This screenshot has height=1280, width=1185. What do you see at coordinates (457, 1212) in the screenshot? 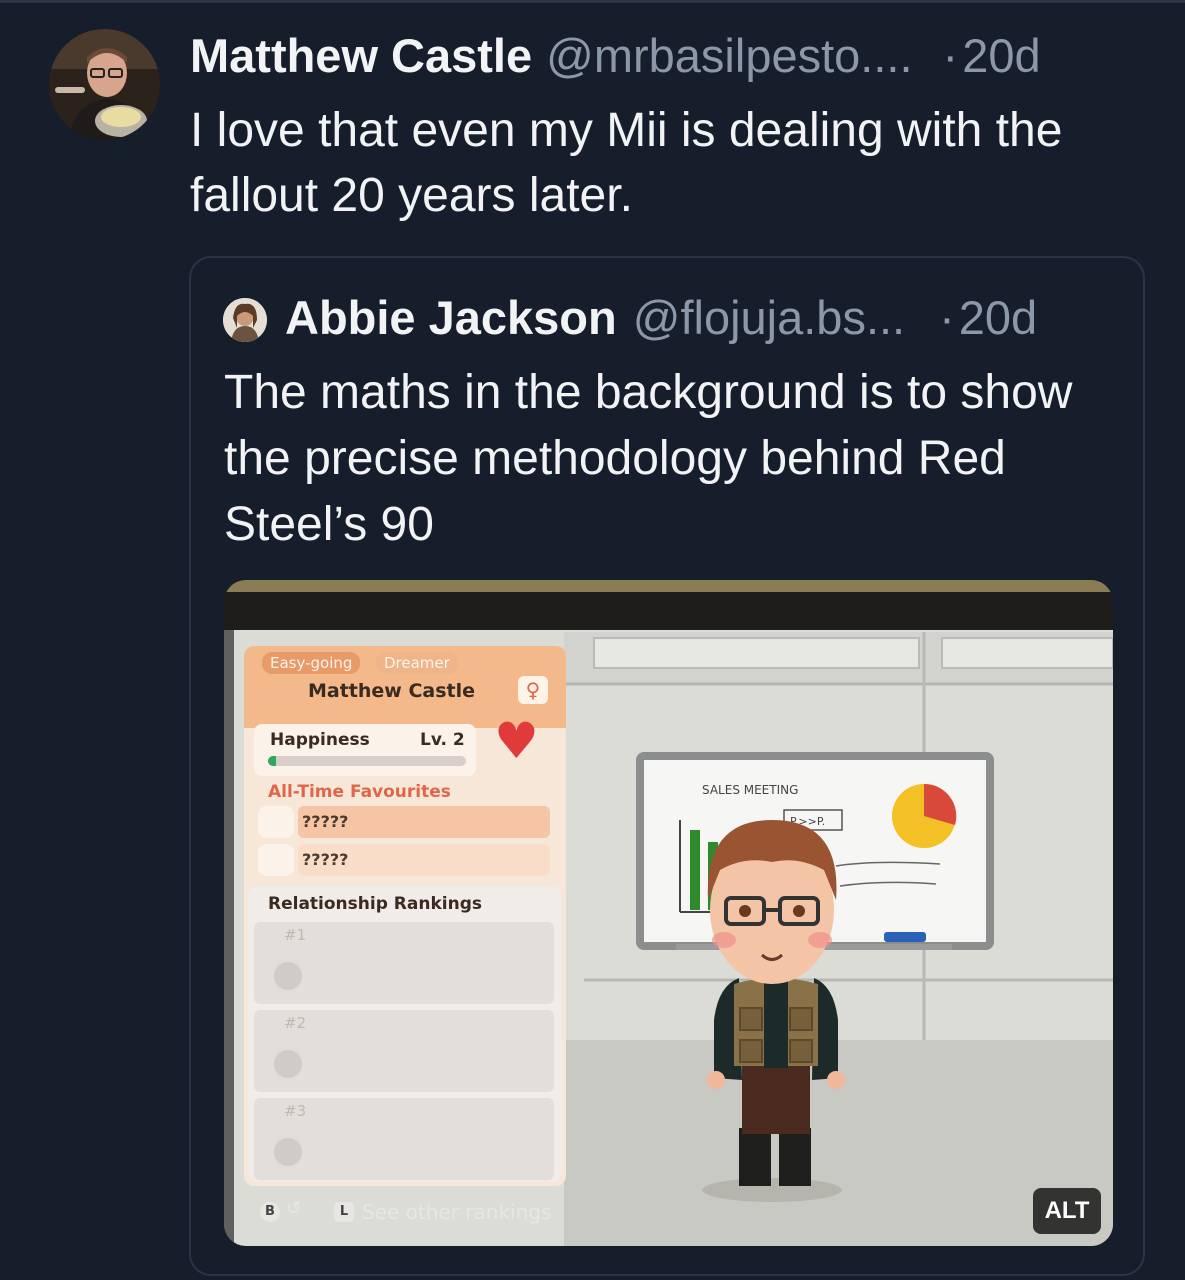
I see `see-other-rankings-hint: See other rankings` at bounding box center [457, 1212].